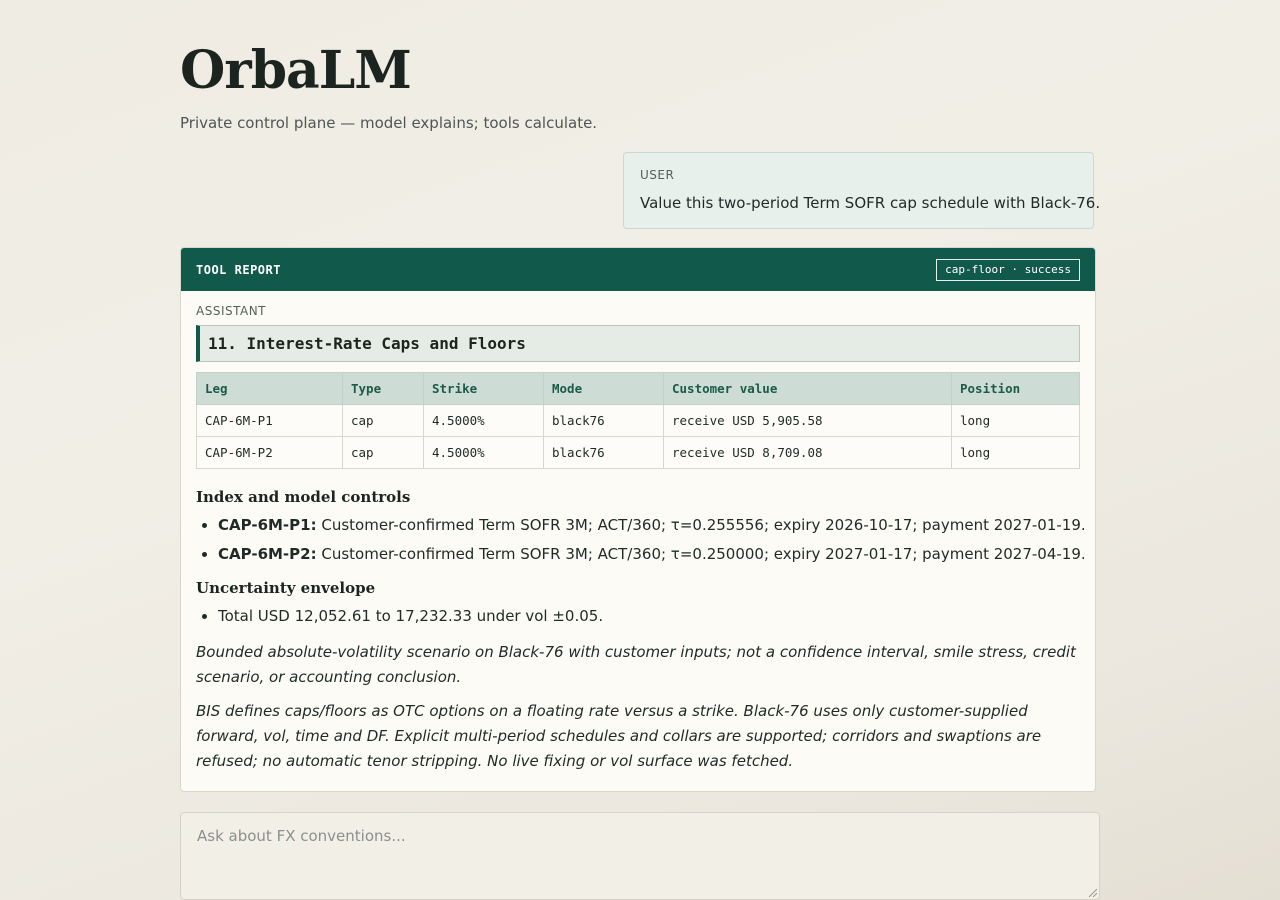 The image size is (1280, 900). Describe the element at coordinates (1015, 388) in the screenshot. I see `column-header-position: Position` at that location.